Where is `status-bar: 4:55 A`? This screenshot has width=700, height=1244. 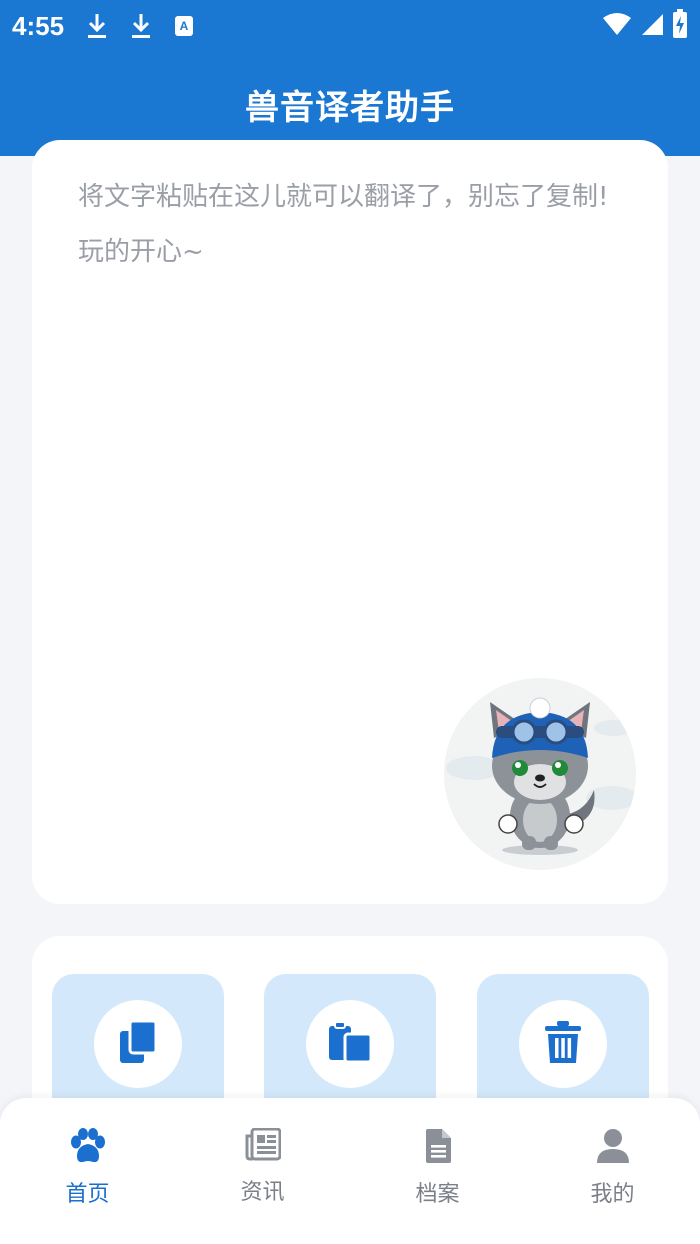 status-bar: 4:55 A is located at coordinates (350, 26).